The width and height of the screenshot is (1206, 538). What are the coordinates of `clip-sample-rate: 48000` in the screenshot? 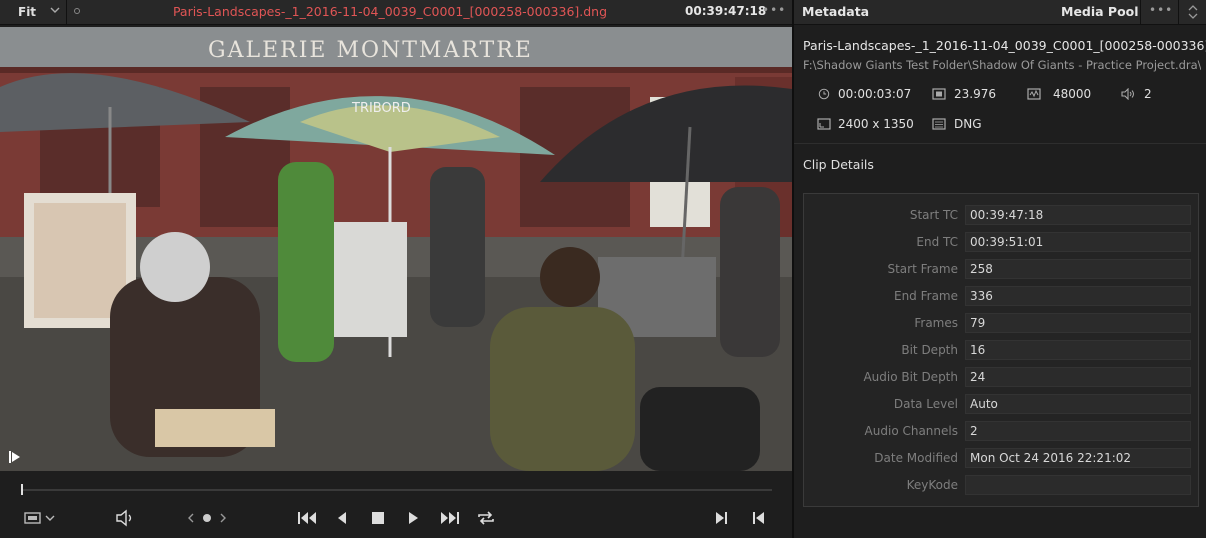 It's located at (1072, 94).